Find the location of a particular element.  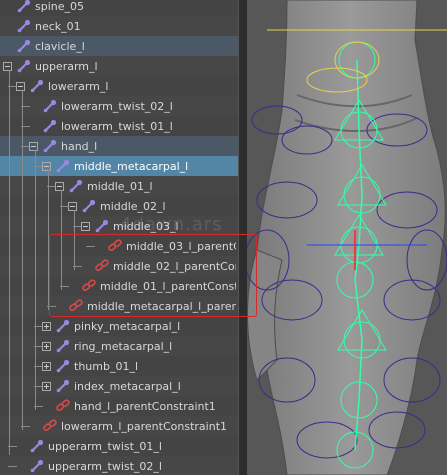

outliner-item-label: neck_01 is located at coordinates (58, 26).